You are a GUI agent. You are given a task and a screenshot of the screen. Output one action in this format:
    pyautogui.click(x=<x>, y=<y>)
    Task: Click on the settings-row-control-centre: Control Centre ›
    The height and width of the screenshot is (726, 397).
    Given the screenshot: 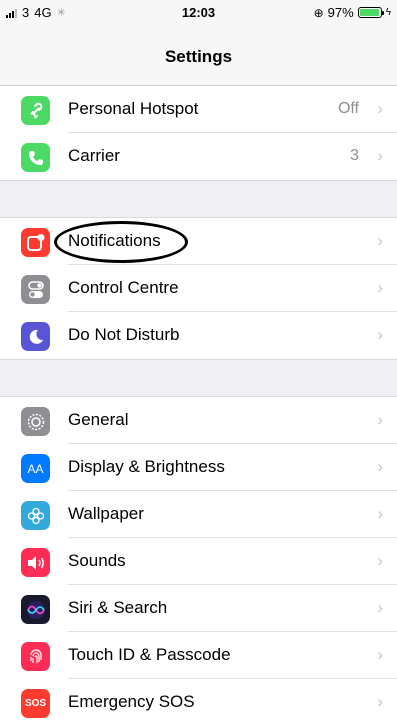 What is the action you would take?
    pyautogui.click(x=198, y=288)
    